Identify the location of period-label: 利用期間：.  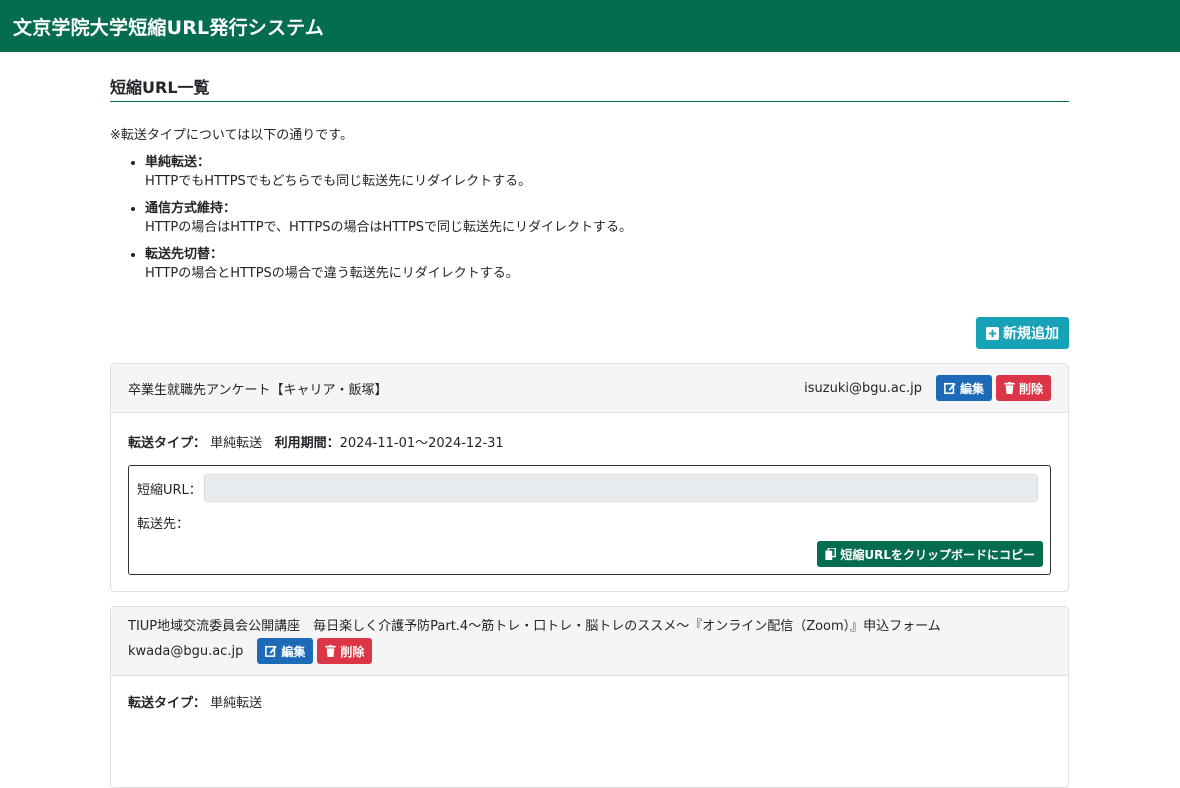
(307, 443).